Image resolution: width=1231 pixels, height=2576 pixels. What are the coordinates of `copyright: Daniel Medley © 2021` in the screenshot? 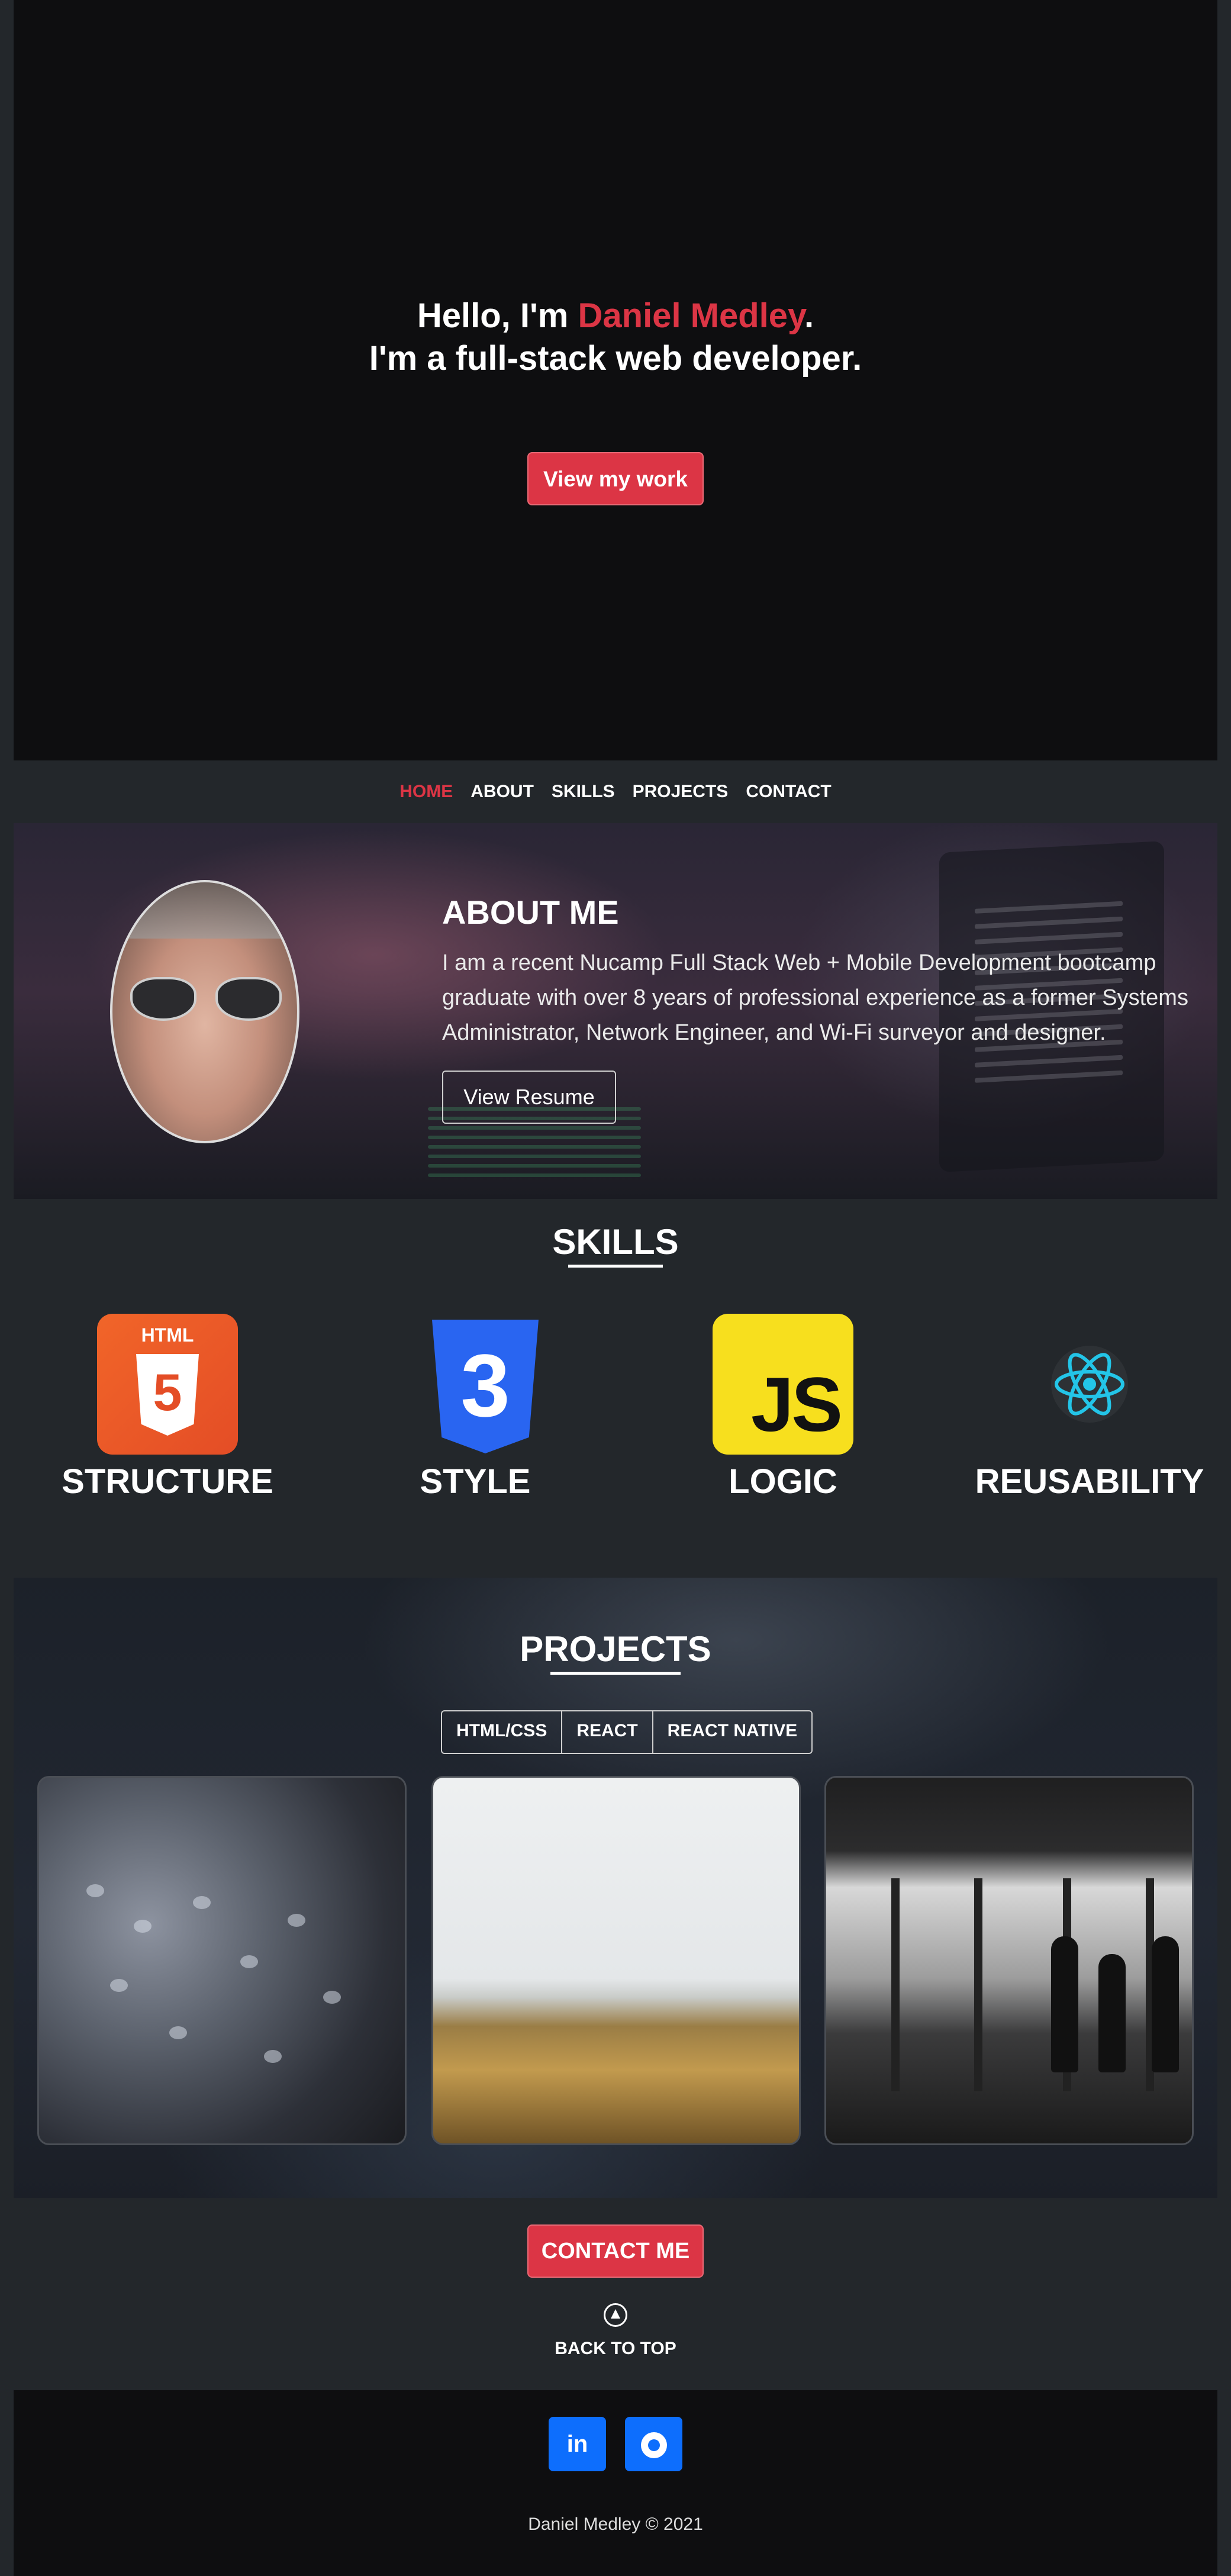 It's located at (615, 2524).